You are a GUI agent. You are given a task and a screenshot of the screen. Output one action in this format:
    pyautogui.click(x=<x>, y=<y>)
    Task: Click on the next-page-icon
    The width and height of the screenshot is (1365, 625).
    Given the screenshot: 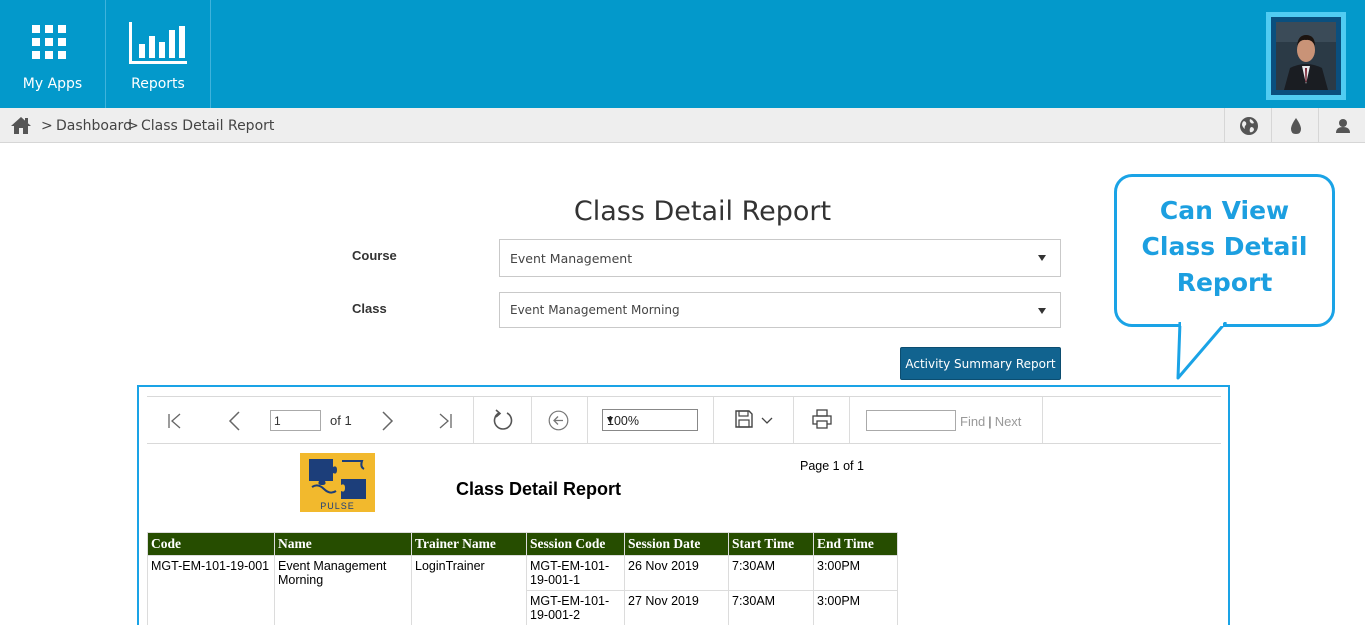 What is the action you would take?
    pyautogui.click(x=387, y=421)
    